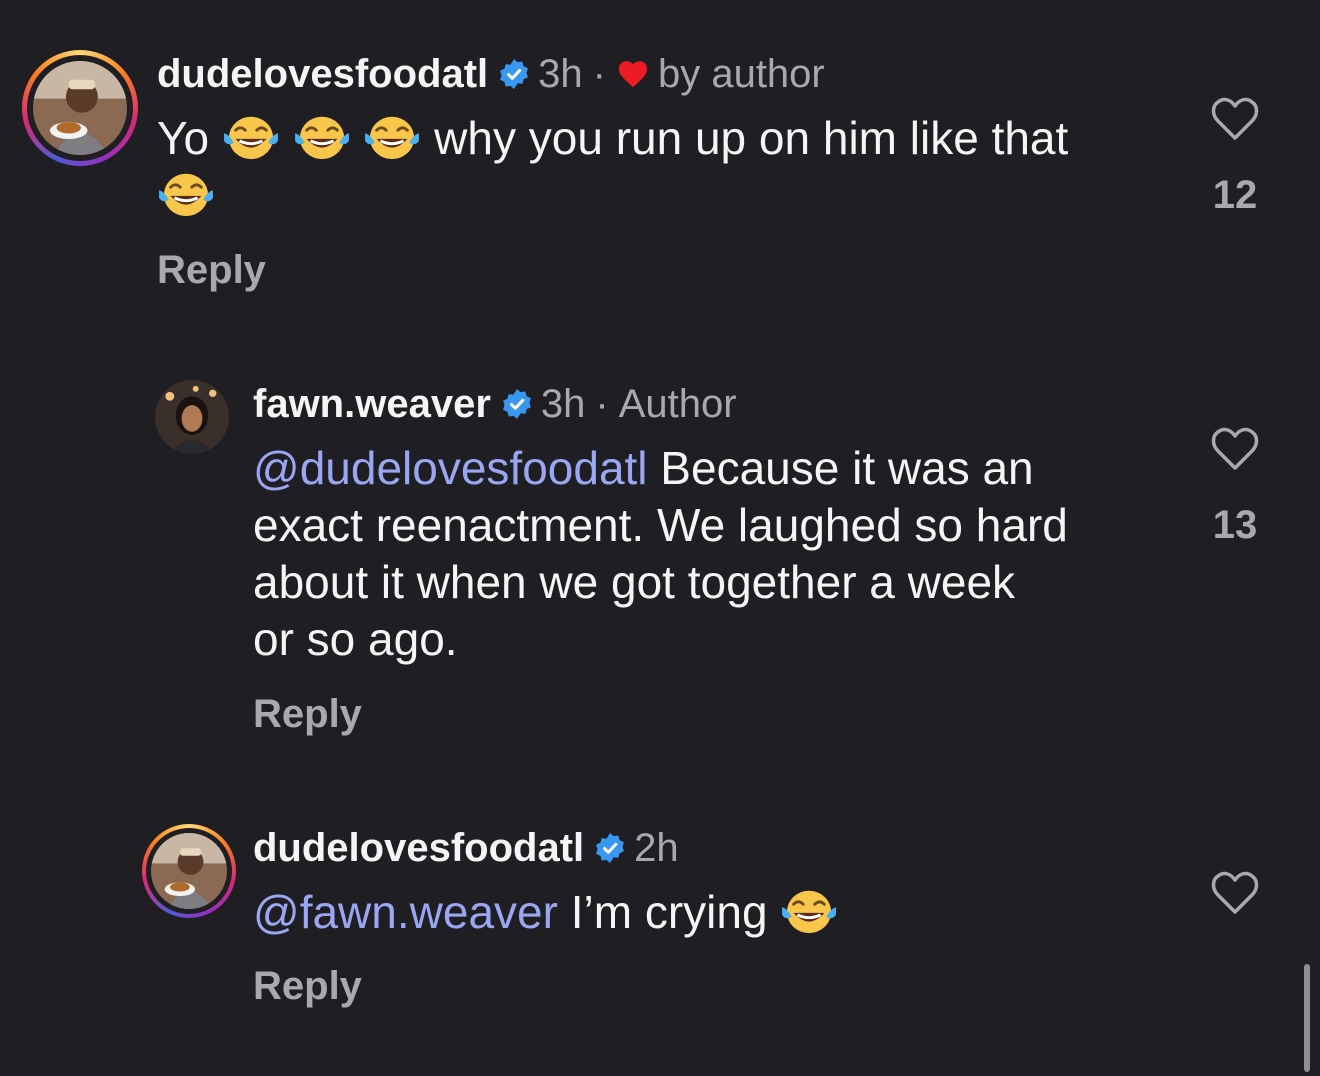 The height and width of the screenshot is (1076, 1320). What do you see at coordinates (450, 468) in the screenshot?
I see `mention-link: @dudelovesfoodatl` at bounding box center [450, 468].